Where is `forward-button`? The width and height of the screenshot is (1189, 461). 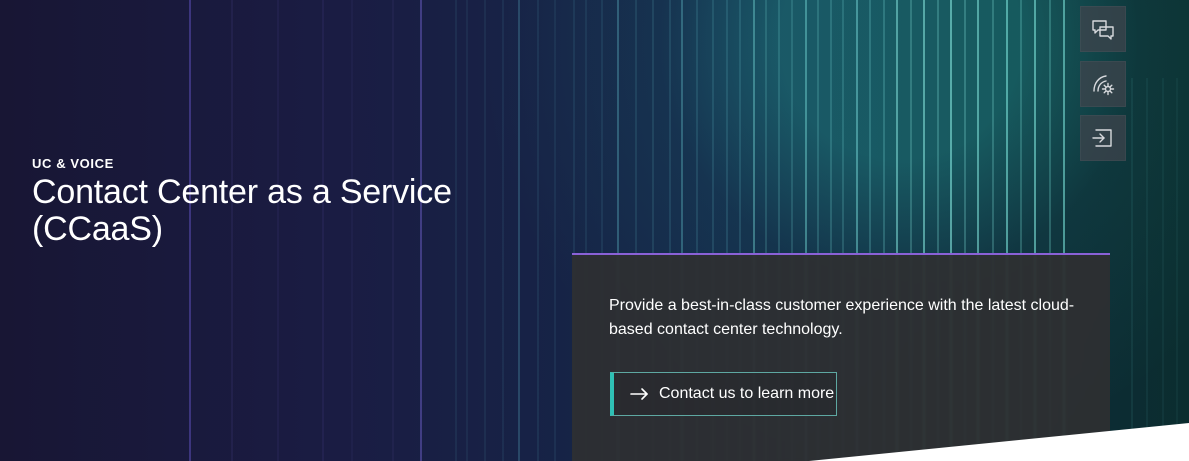
forward-button is located at coordinates (1103, 138).